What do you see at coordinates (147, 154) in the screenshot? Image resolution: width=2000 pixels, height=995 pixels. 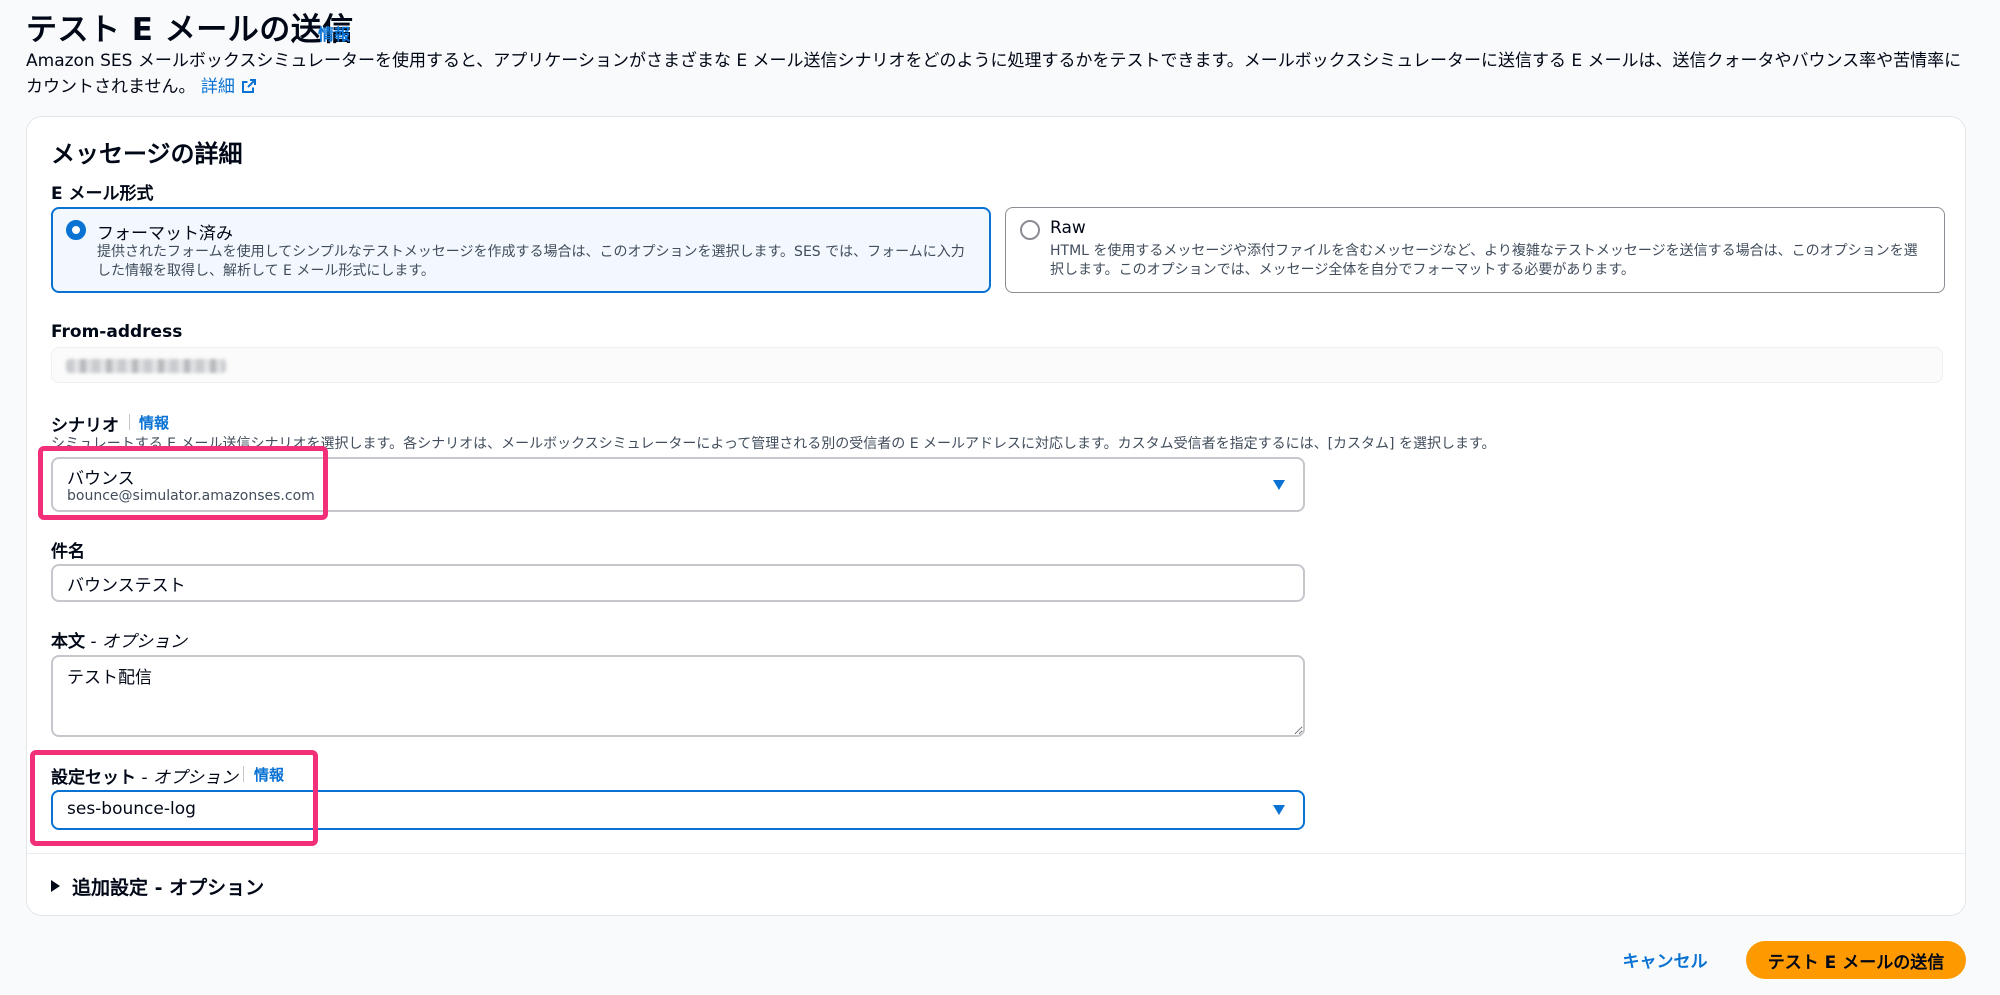 I see `section-title: メッセージの詳細` at bounding box center [147, 154].